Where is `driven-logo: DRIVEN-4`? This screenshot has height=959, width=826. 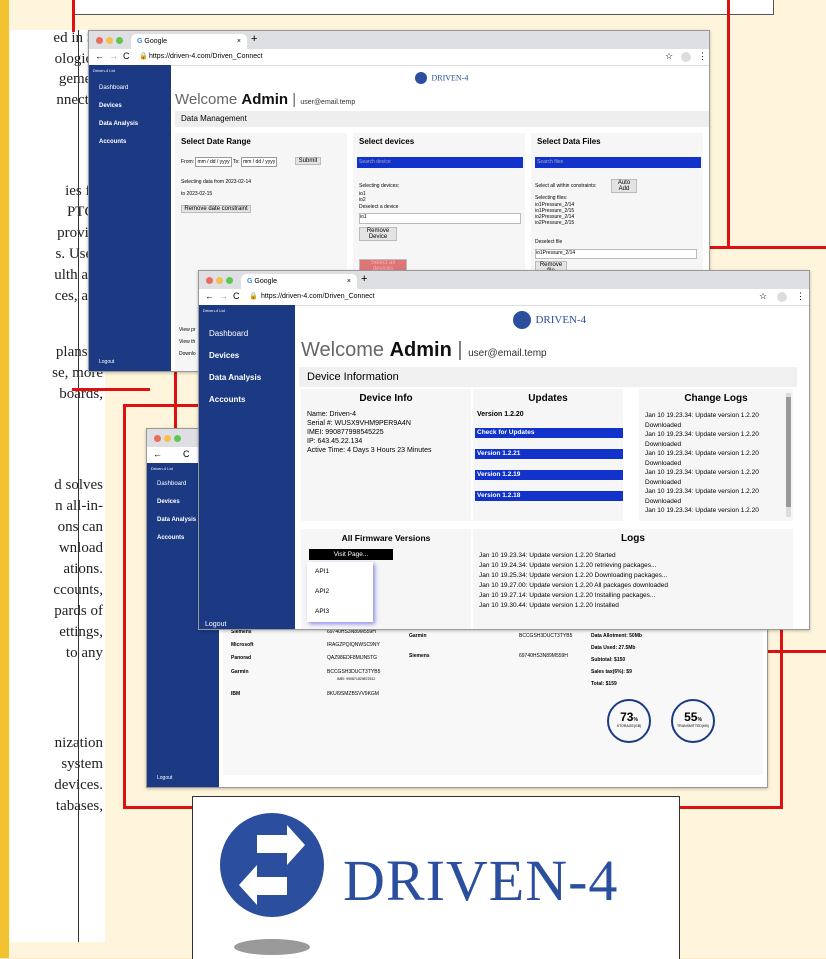
driven-logo: DRIVEN-4 is located at coordinates (549, 320).